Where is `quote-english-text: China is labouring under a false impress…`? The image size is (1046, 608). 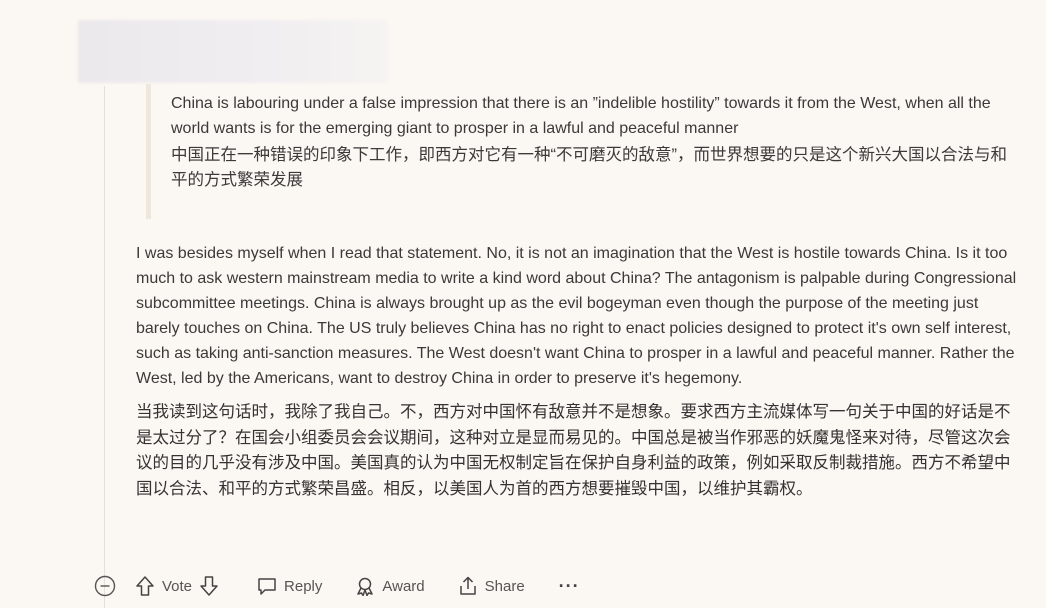 quote-english-text: China is labouring under a false impress… is located at coordinates (581, 116).